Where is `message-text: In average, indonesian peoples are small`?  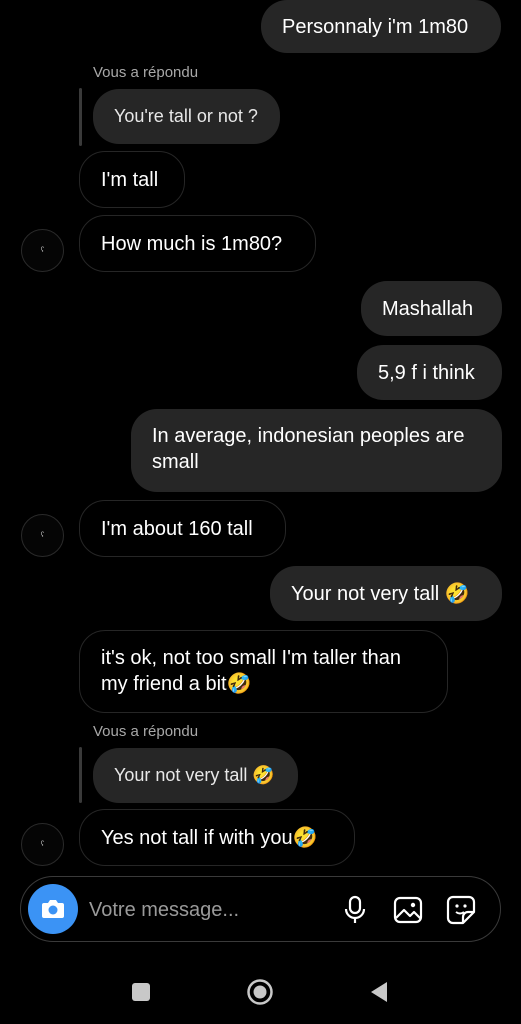
message-text: In average, indonesian peoples are small is located at coordinates (308, 449).